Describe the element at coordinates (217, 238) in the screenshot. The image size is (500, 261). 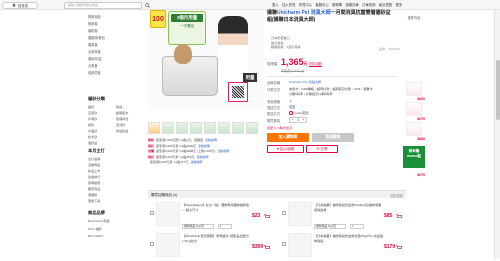
I see `addon-title: 【ADVANCE 愛德萊斯】狗專屬方 (絕對品質配方 1.5kg)幼犬` at that location.